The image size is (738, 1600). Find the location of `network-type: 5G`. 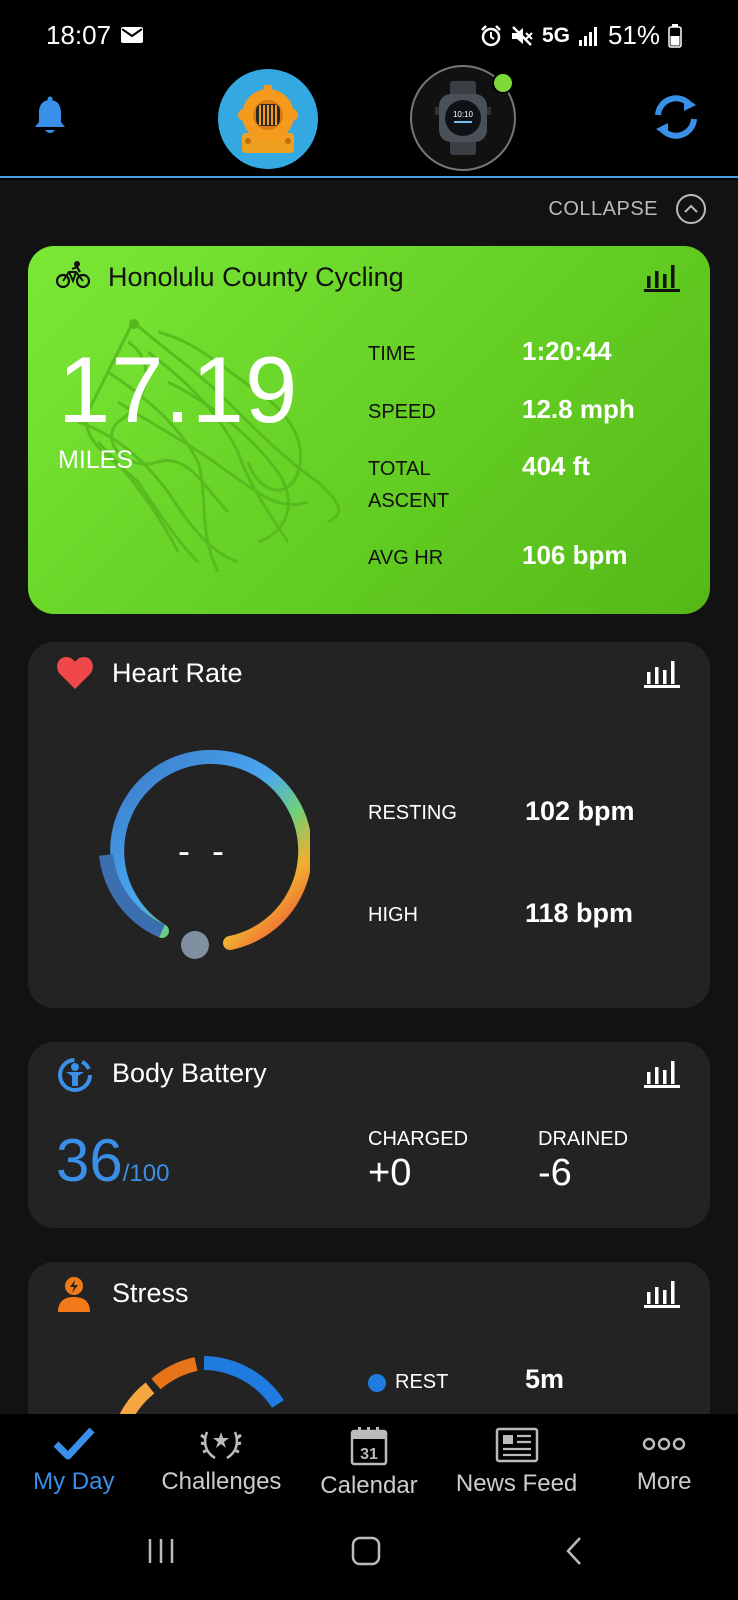

network-type: 5G is located at coordinates (555, 35).